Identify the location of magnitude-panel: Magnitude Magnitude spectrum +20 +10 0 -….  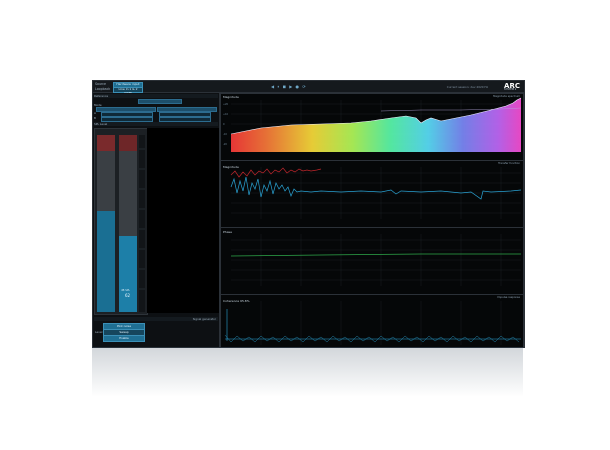
(372, 127).